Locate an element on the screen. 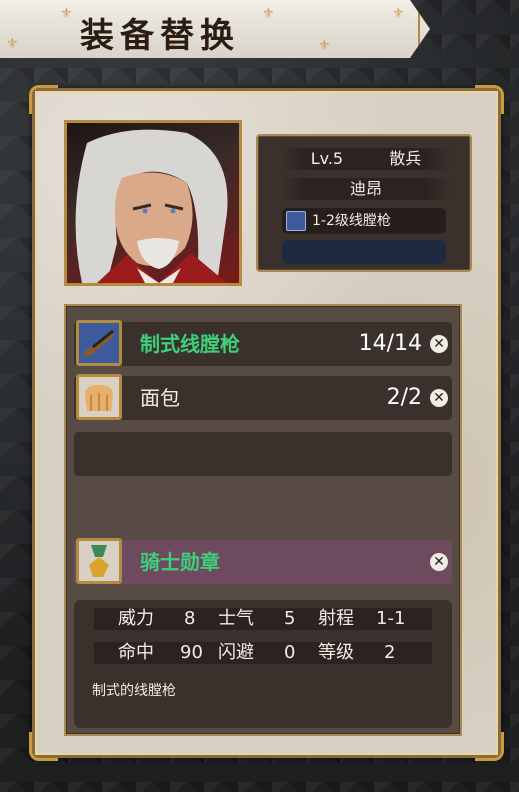 This screenshot has width=519, height=792. hero-class: 散兵 is located at coordinates (405, 158).